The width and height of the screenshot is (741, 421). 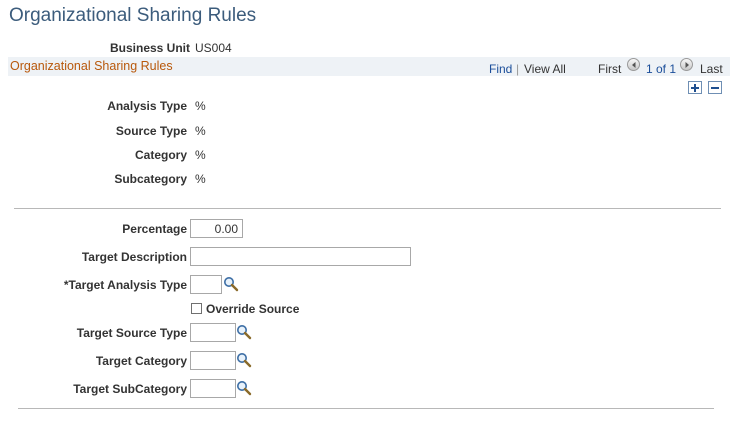 What do you see at coordinates (661, 69) in the screenshot?
I see `row-count: 1 of 1` at bounding box center [661, 69].